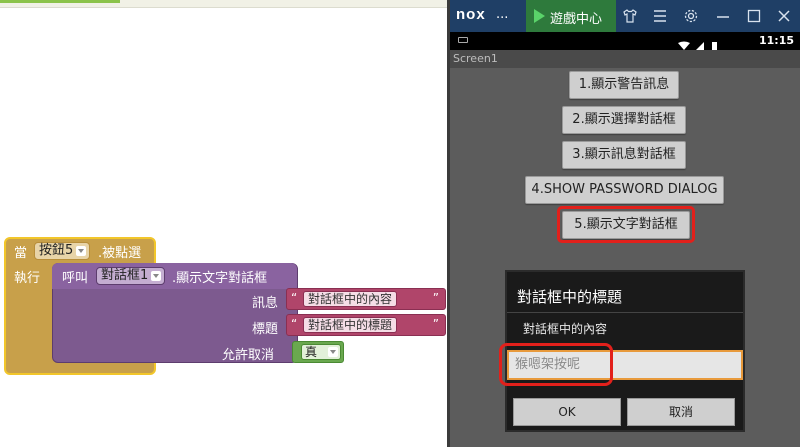 The width and height of the screenshot is (800, 447). I want to click on event-component-dropdown: 按鈕5, so click(62, 251).